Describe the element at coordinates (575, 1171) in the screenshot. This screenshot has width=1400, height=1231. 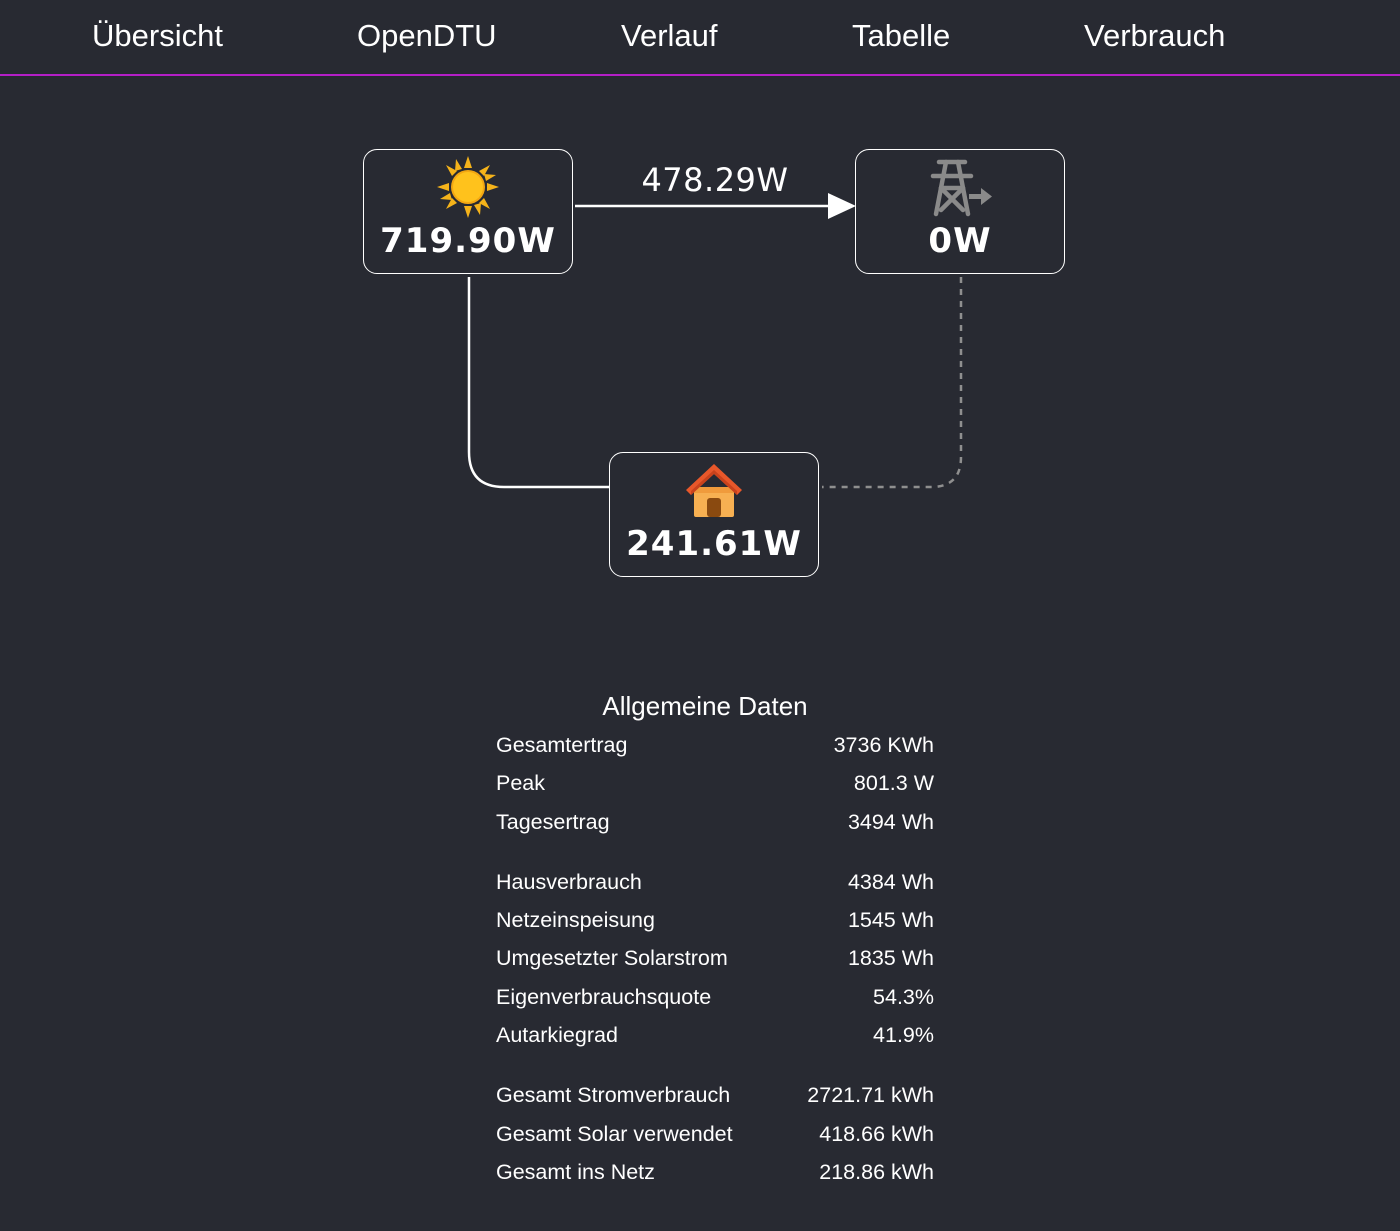
I see `data-label: Gesamt ins Netz` at that location.